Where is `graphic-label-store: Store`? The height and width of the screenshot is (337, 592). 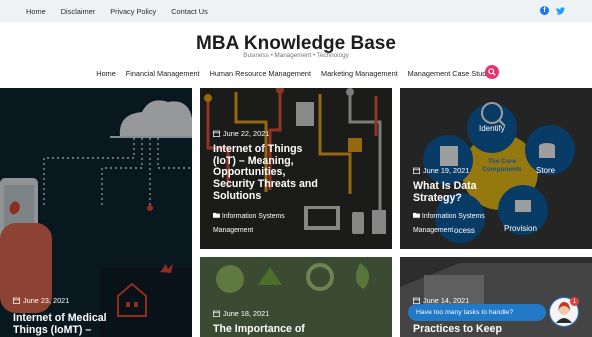
graphic-label-store: Store is located at coordinates (546, 170).